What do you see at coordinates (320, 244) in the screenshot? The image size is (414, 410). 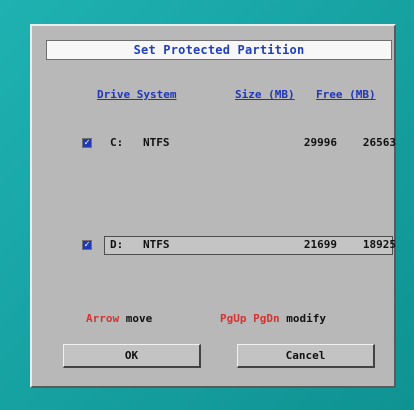 I see `partition-size: 21699` at bounding box center [320, 244].